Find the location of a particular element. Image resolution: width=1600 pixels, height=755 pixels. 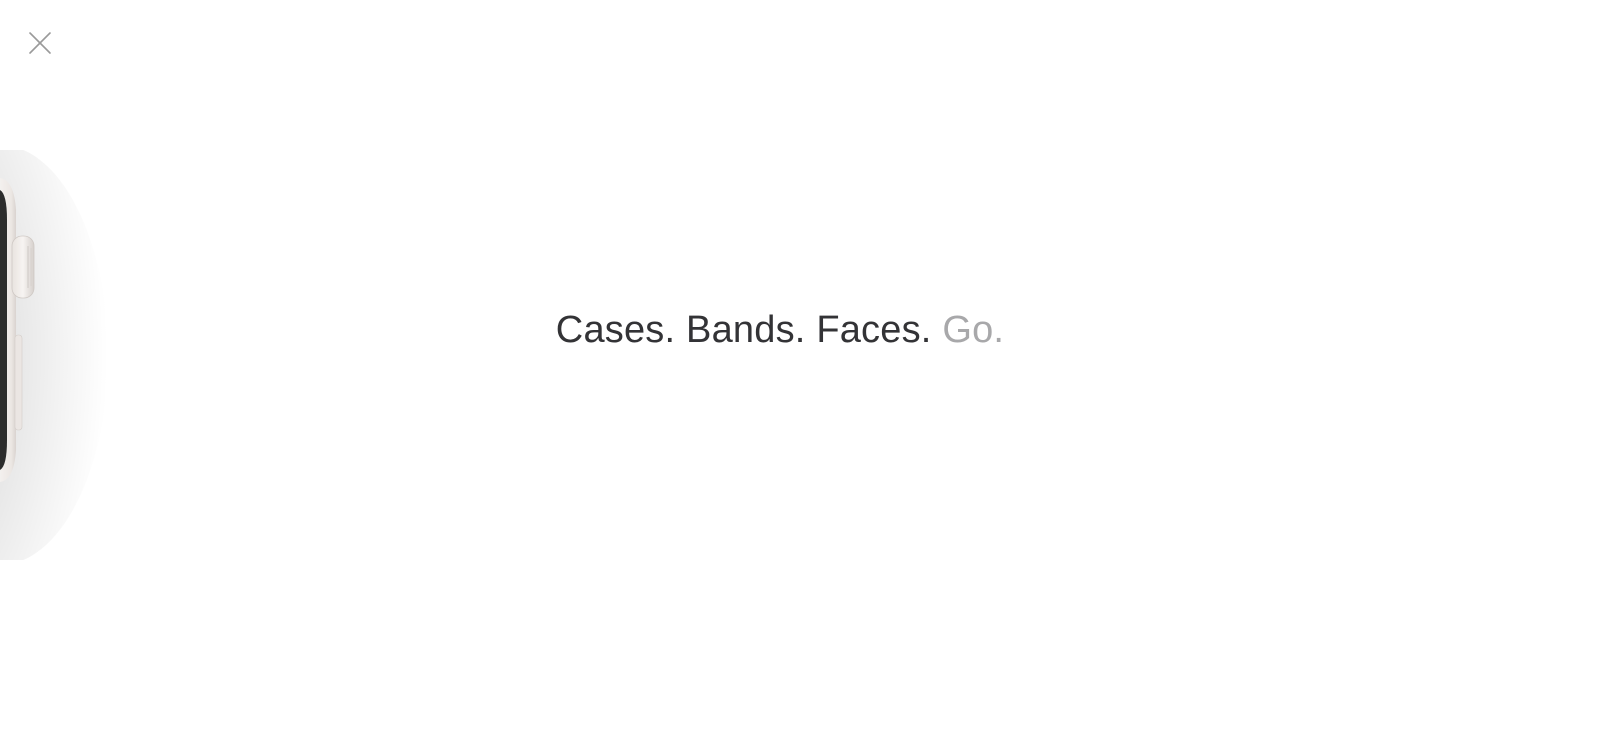

tagline-faces: Faces. is located at coordinates (874, 330).